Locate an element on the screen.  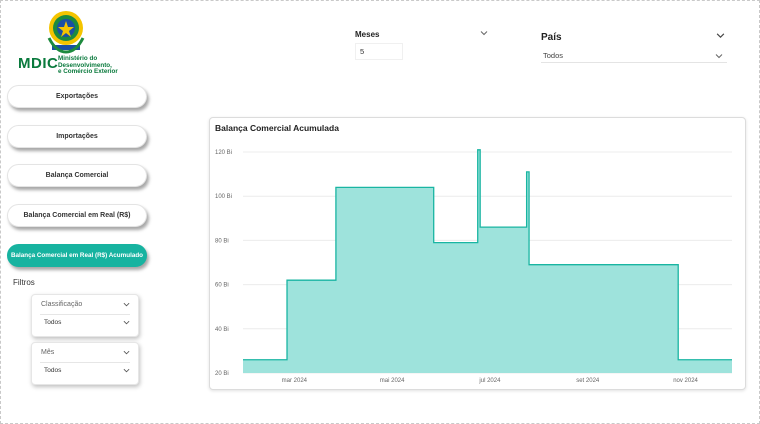
meses-input: 5 is located at coordinates (379, 51).